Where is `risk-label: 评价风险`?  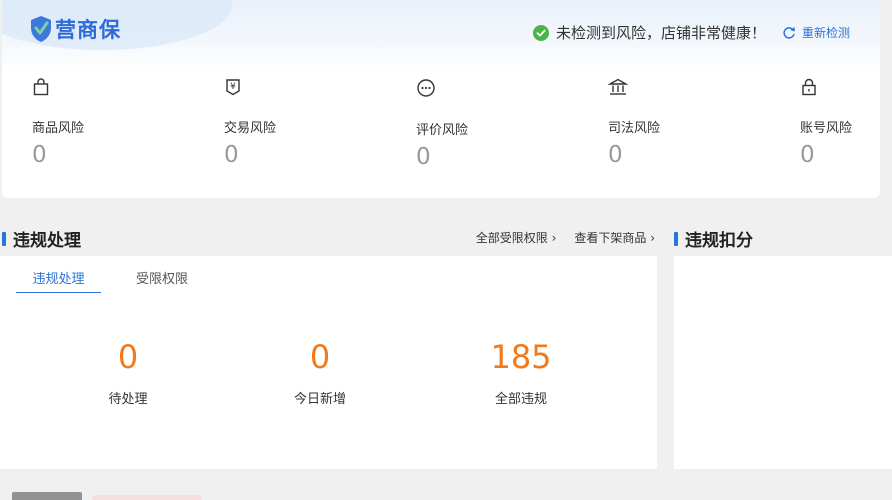 risk-label: 评价风险 is located at coordinates (442, 130).